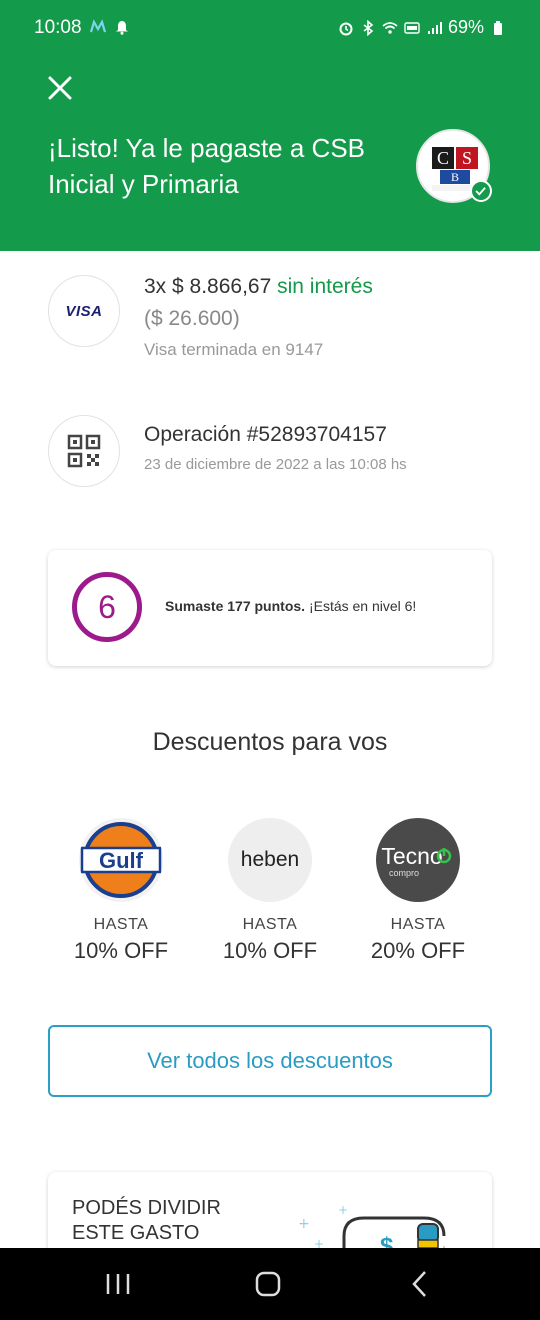 The height and width of the screenshot is (1320, 540). Describe the element at coordinates (325, 286) in the screenshot. I see `interest-label: sin interés` at that location.